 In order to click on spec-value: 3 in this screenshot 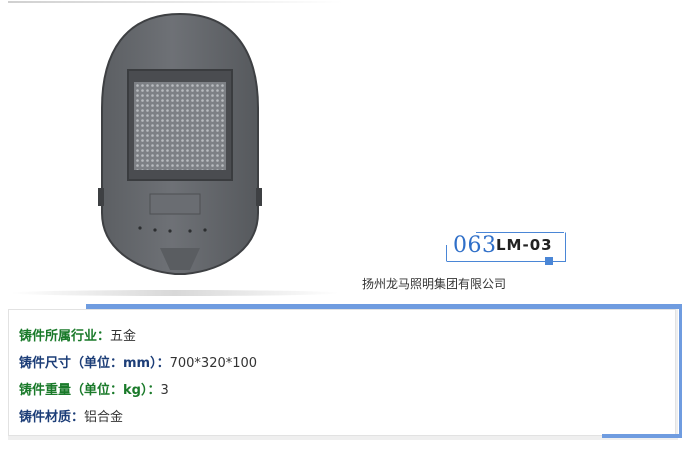, I will do `click(164, 390)`.